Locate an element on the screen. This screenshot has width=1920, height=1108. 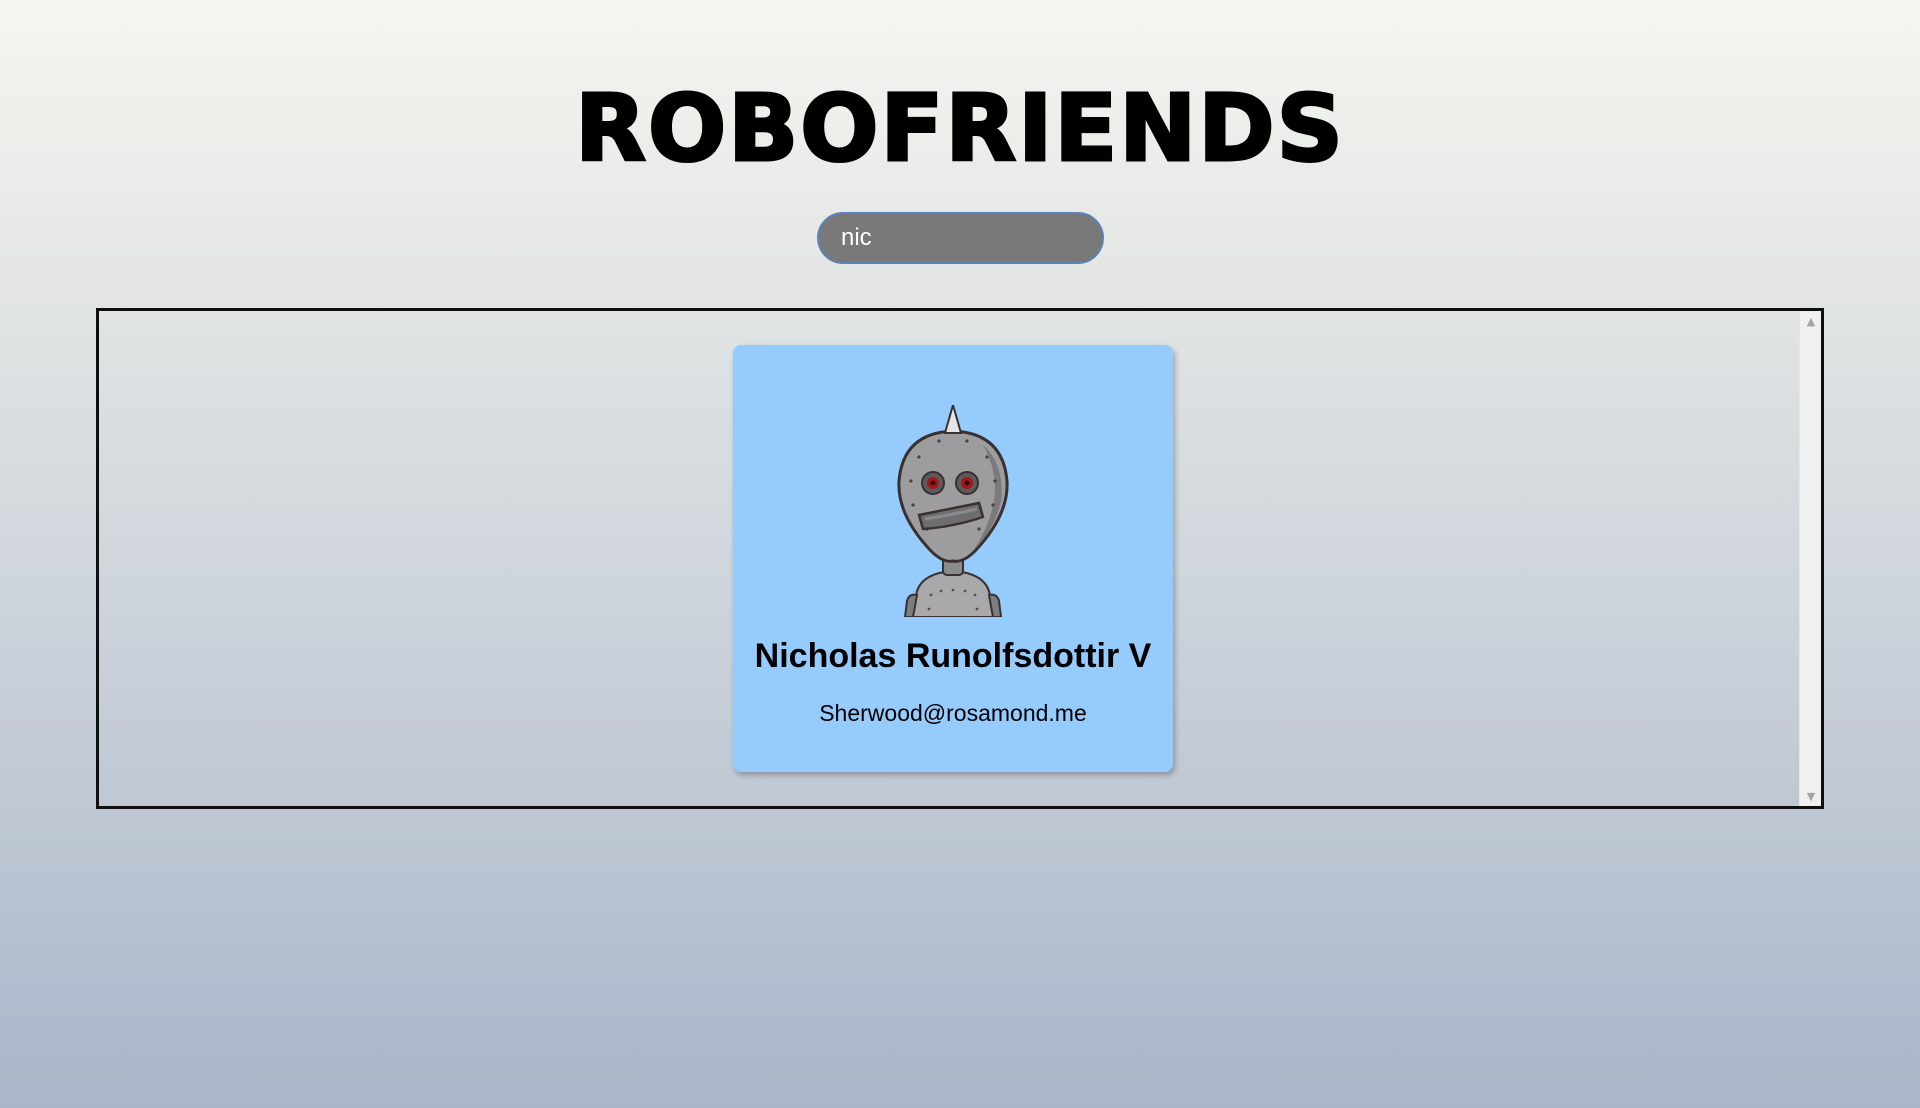
vertical-scrollbar: ▲ ▼ is located at coordinates (1810, 558).